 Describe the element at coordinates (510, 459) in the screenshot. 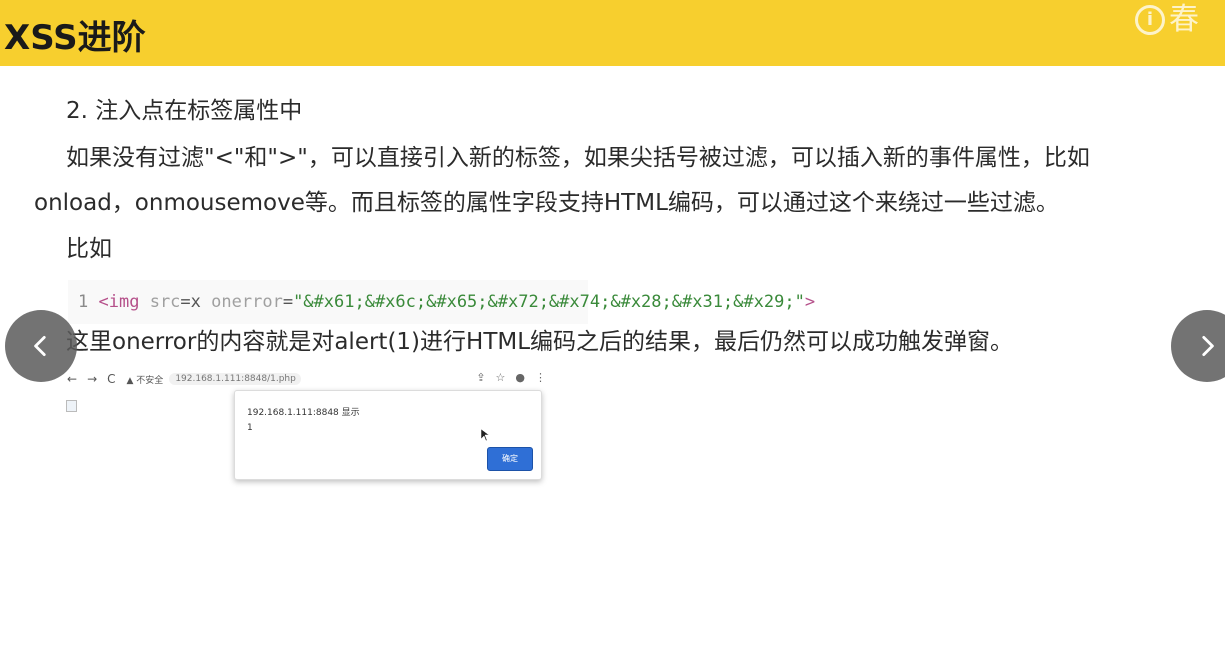

I see `dialog-ok-button: 确定` at that location.